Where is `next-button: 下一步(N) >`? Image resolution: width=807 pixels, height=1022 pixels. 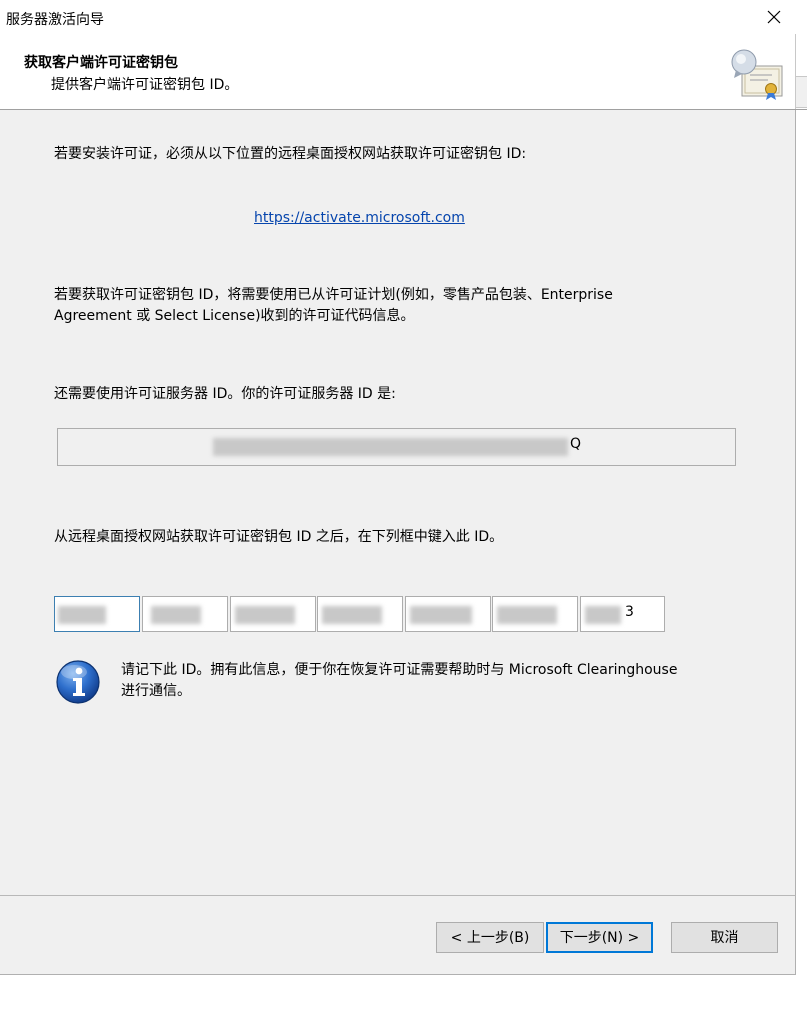
next-button: 下一步(N) > is located at coordinates (599, 937).